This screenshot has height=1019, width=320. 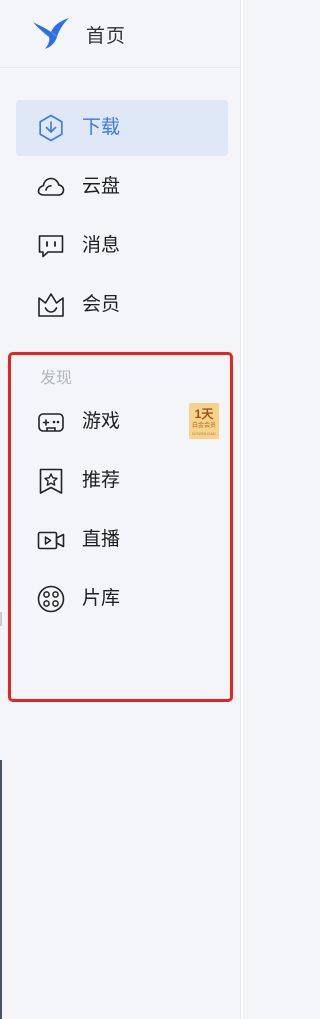 I want to click on sidebar-right-border, so click(x=241, y=509).